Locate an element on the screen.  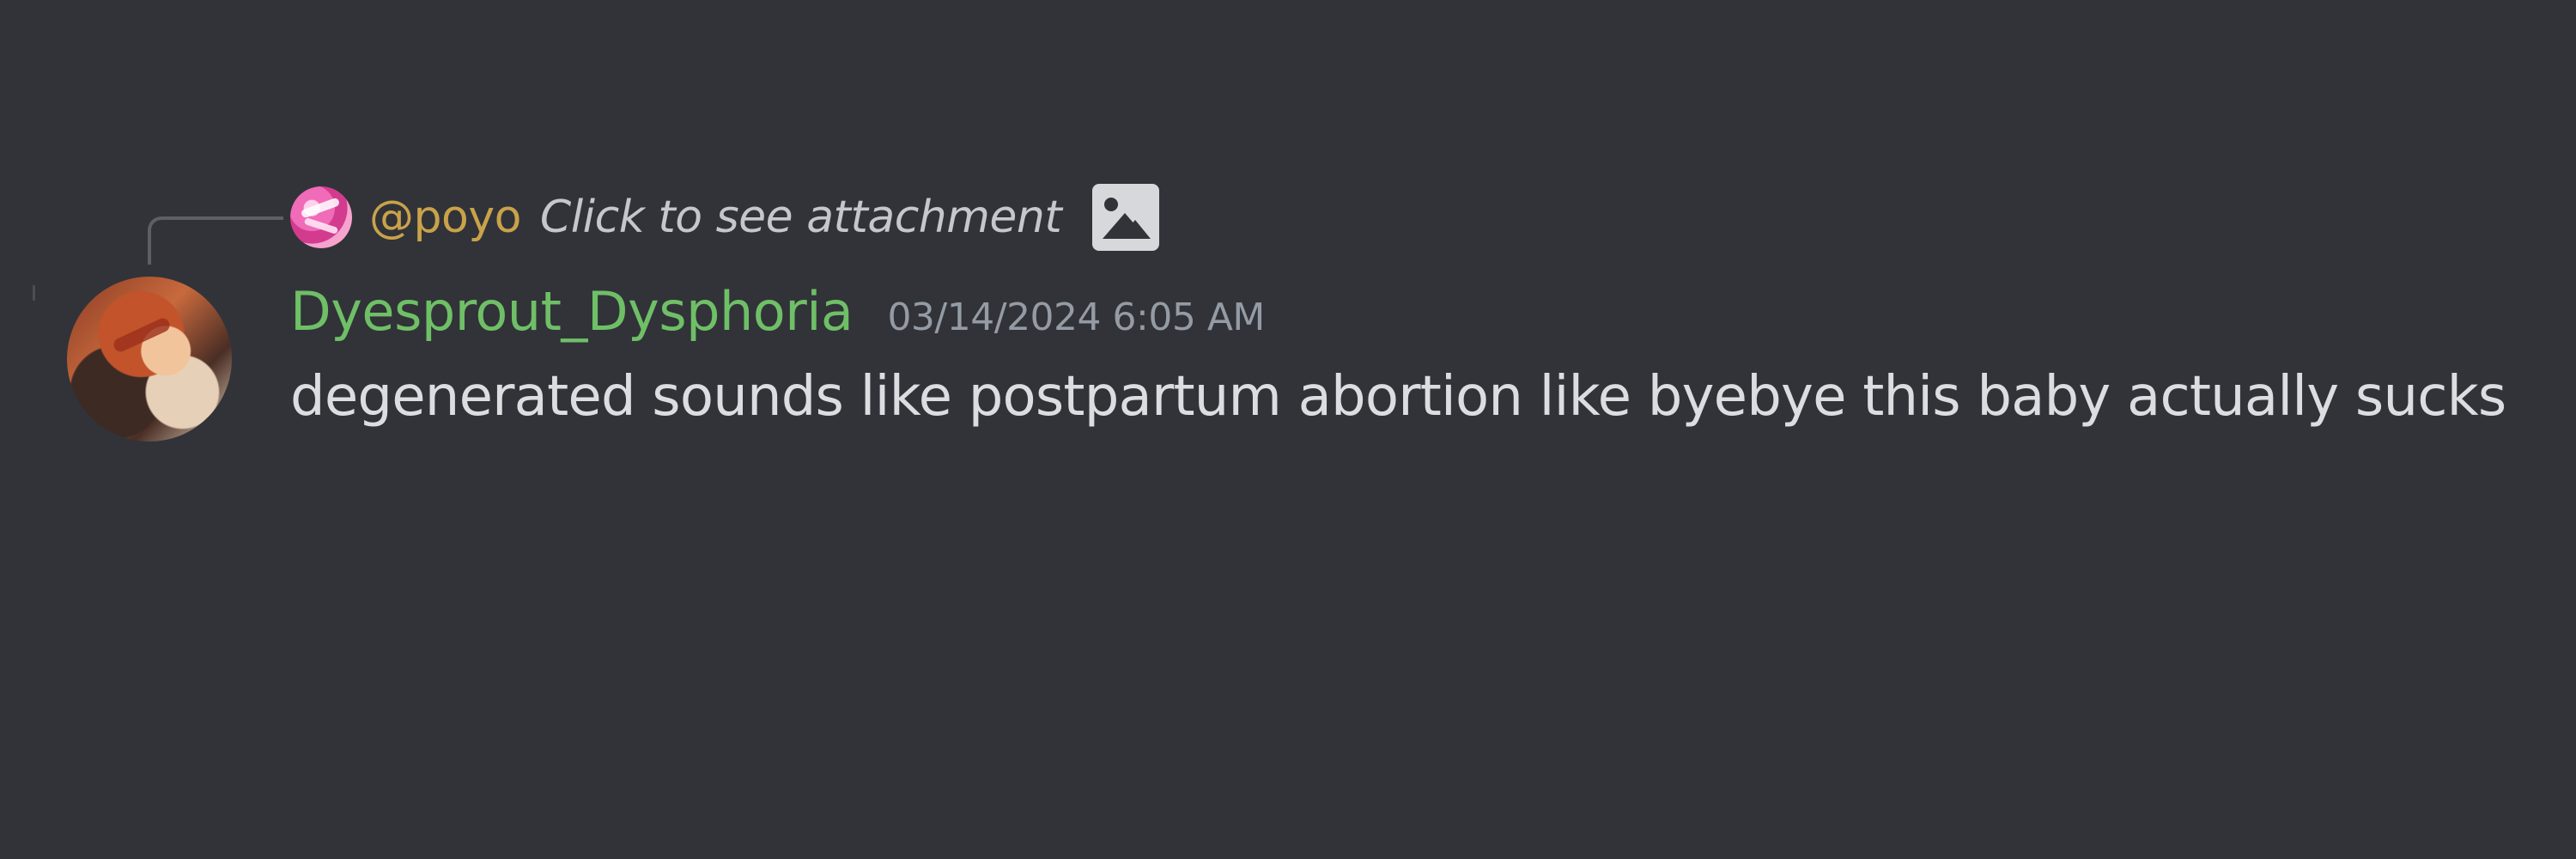
message-edge-marker is located at coordinates (34, 293).